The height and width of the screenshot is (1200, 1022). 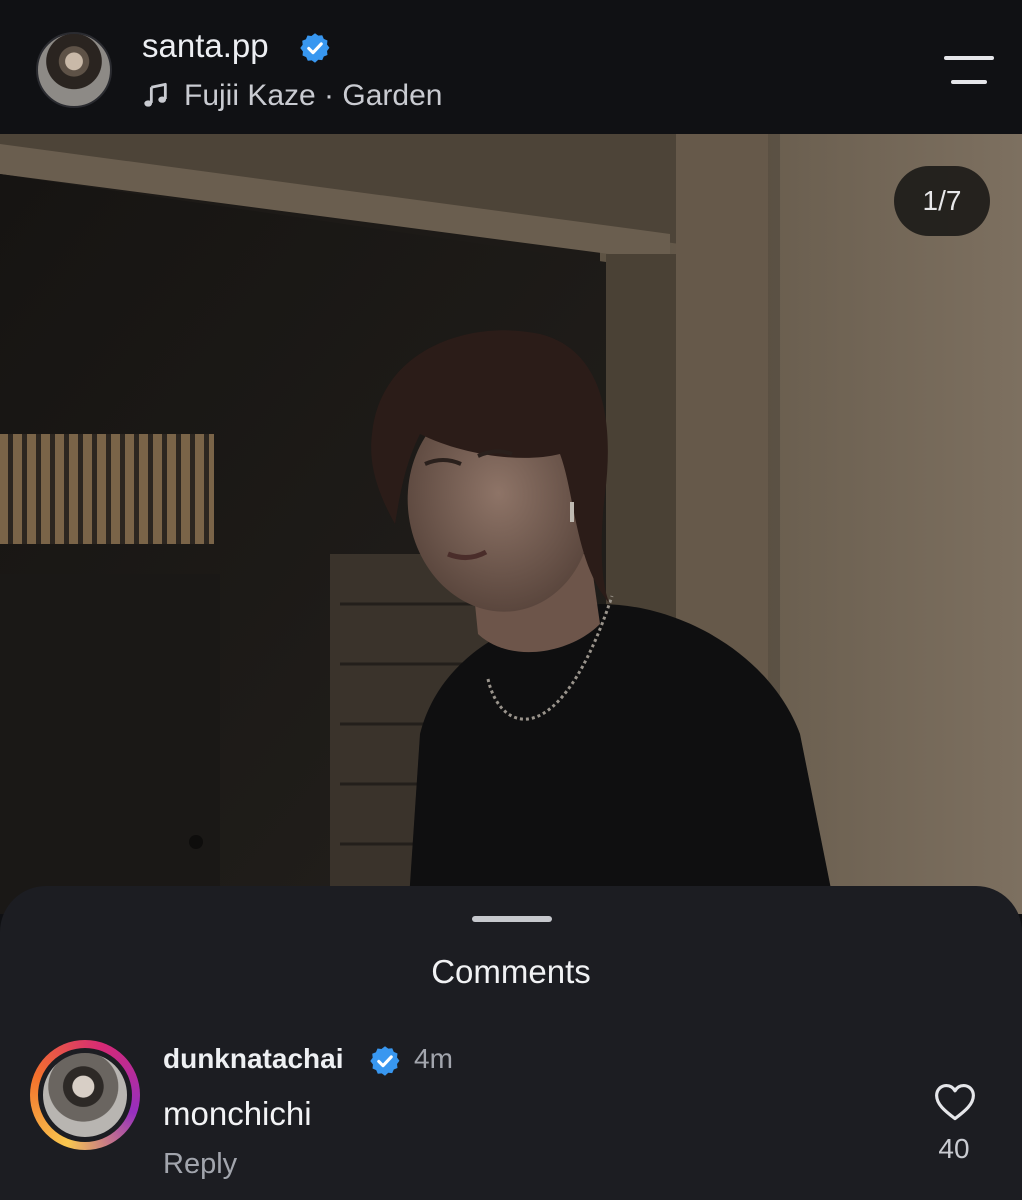 I want to click on profile-avatar, so click(x=74, y=70).